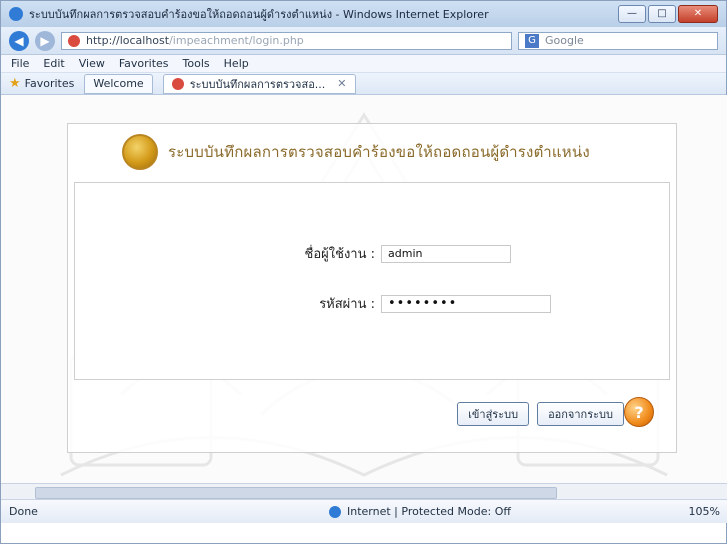 Image resolution: width=727 pixels, height=544 pixels. I want to click on horizontal-scrollbar-thumb, so click(296, 493).